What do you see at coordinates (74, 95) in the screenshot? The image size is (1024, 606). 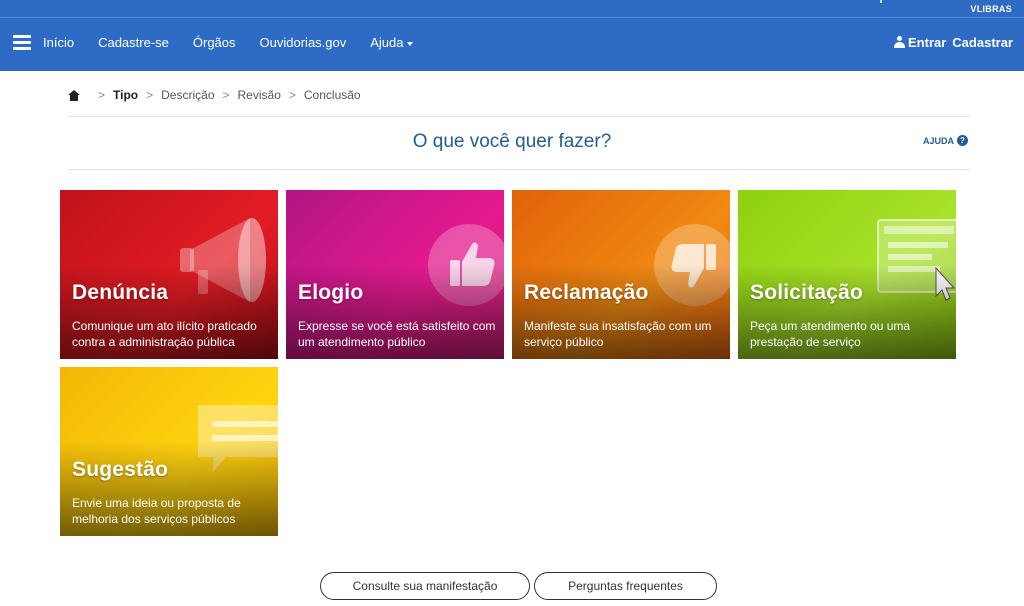 I see `home-icon` at bounding box center [74, 95].